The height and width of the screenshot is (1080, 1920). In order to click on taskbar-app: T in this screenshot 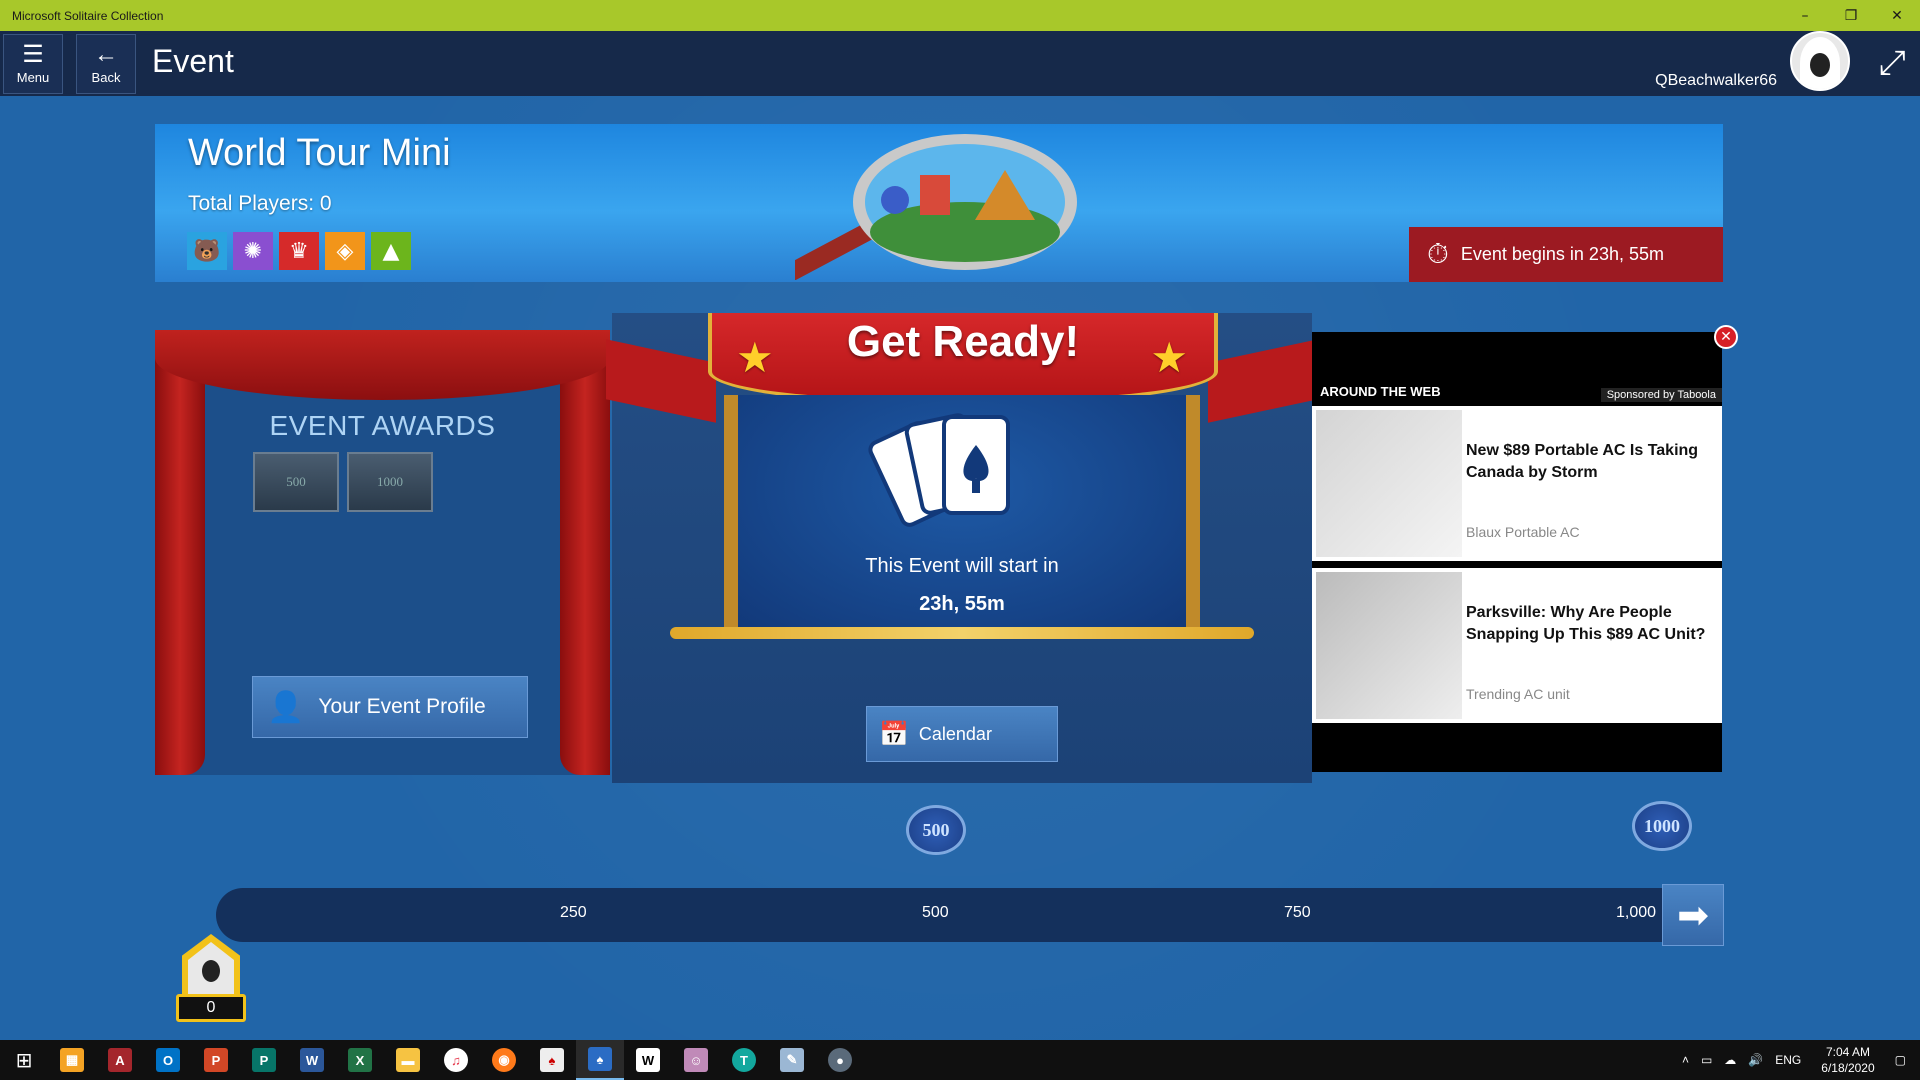, I will do `click(744, 1060)`.